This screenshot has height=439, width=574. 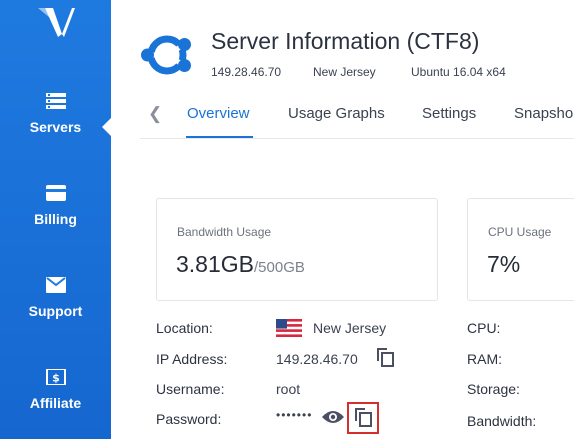 I want to click on sidebar-item-label: Support, so click(x=55, y=311).